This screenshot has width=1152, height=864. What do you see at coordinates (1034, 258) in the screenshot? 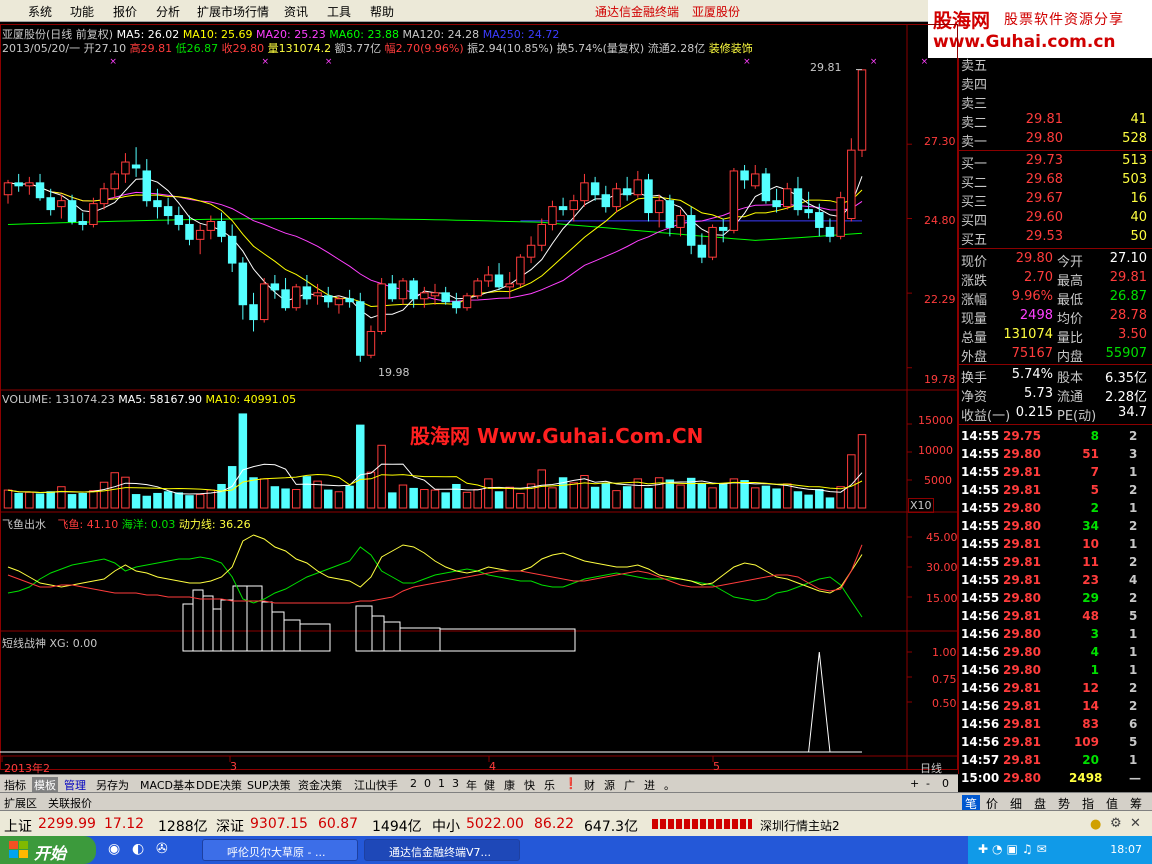
I see `stat-value: 29.80` at bounding box center [1034, 258].